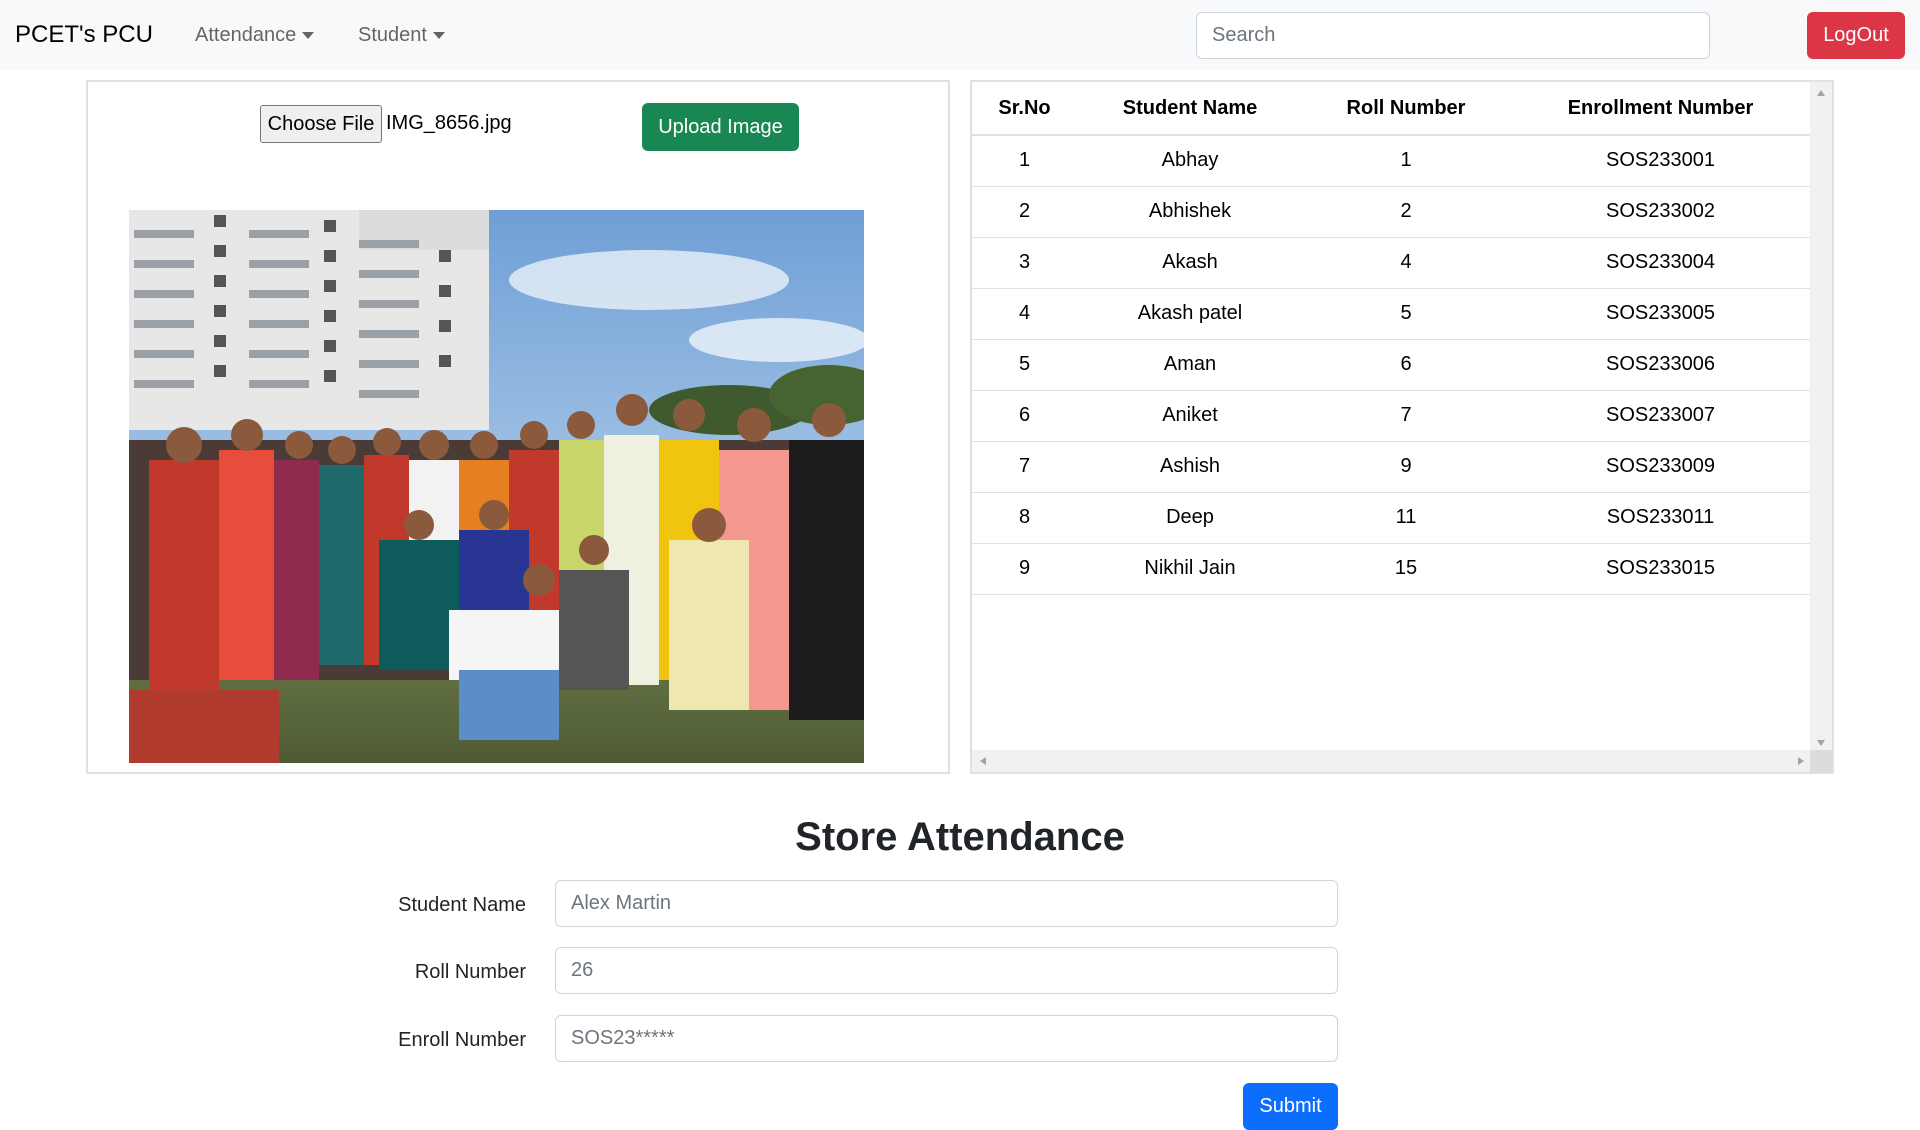 The image size is (1920, 1130). What do you see at coordinates (1856, 35) in the screenshot?
I see `logout-button: LogOut` at bounding box center [1856, 35].